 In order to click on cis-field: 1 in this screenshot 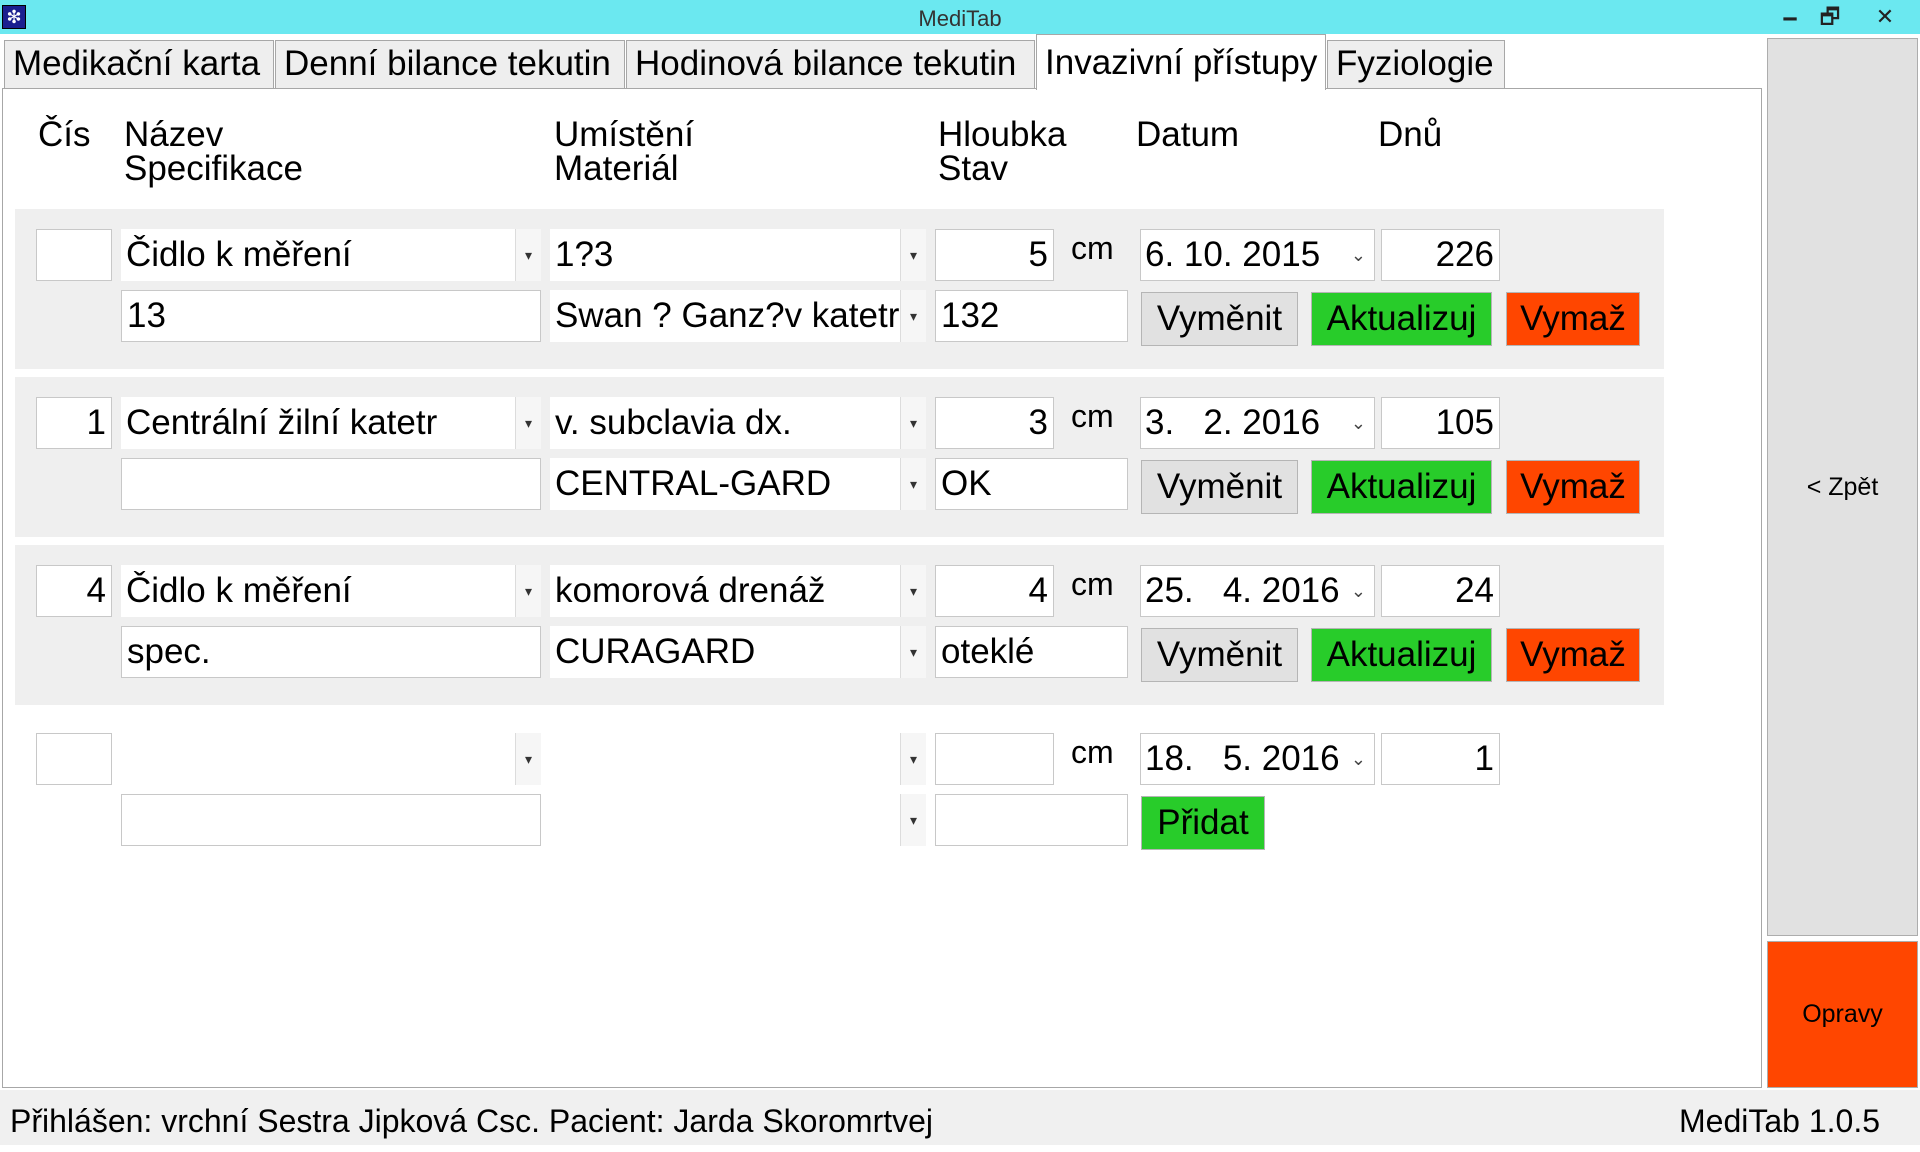, I will do `click(74, 423)`.